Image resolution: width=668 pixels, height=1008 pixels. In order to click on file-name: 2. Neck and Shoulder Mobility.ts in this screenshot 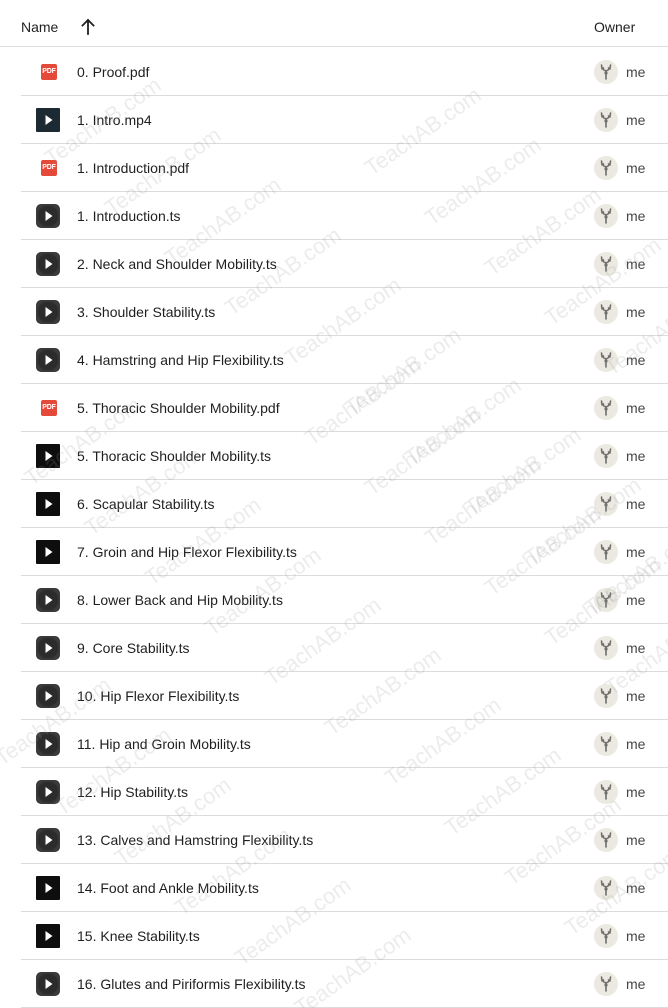, I will do `click(177, 264)`.